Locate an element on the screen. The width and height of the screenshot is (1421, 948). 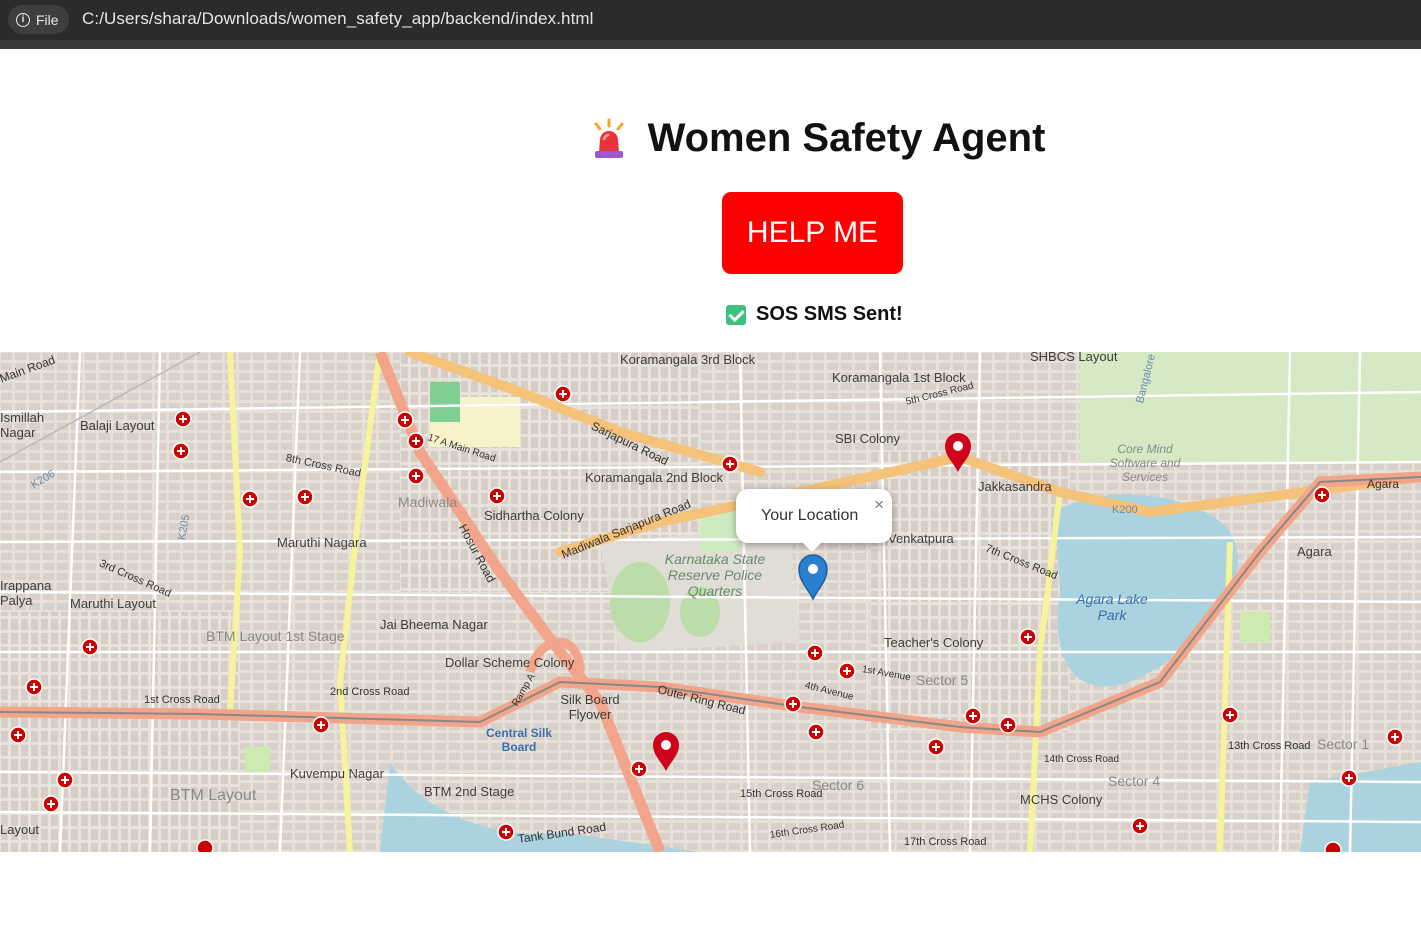
user-location-pin-icon is located at coordinates (813, 577).